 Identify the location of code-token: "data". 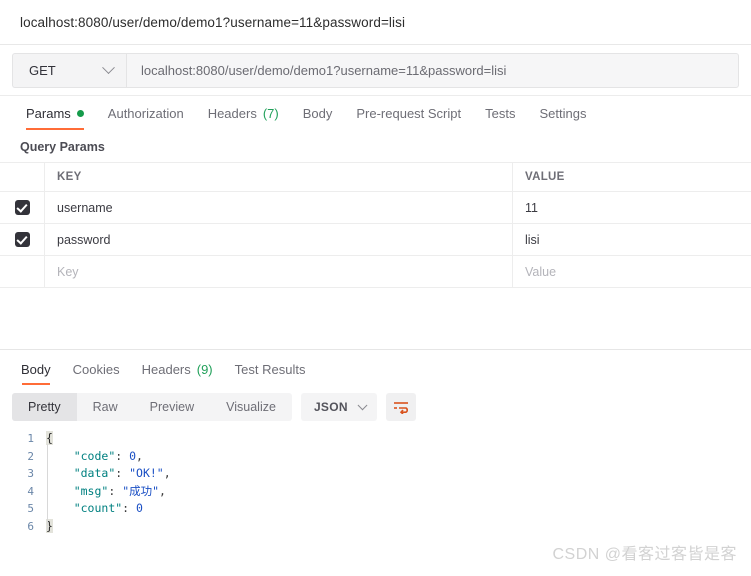
(94, 473).